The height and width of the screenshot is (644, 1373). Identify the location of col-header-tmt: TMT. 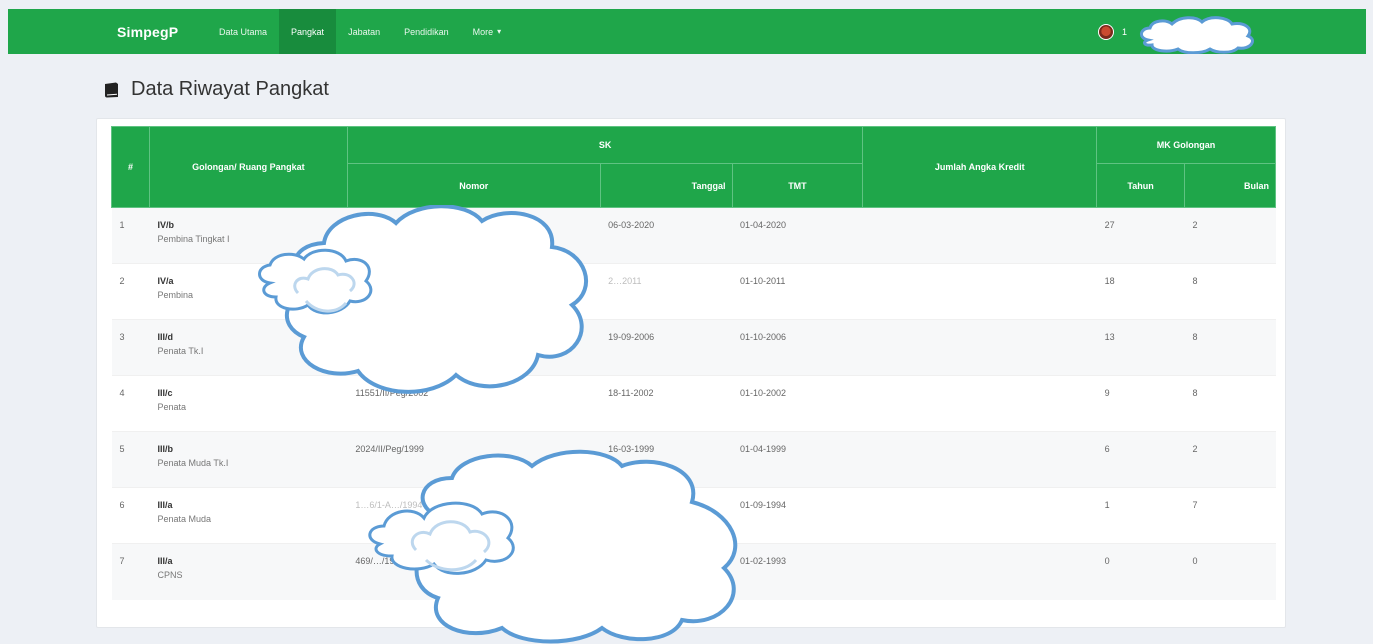
(797, 185).